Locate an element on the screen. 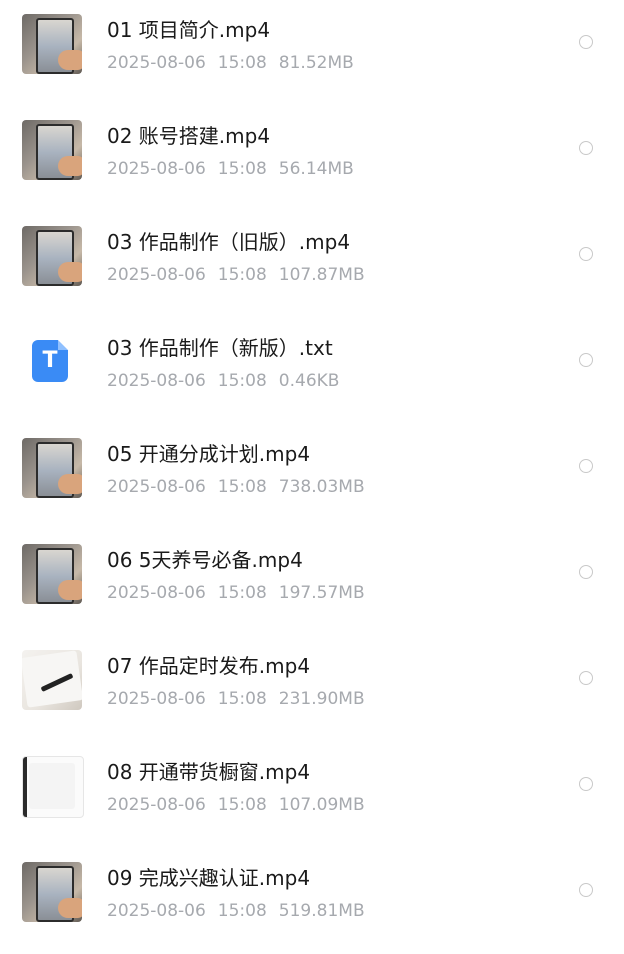 The width and height of the screenshot is (624, 954). file-name: 08 开通带货橱窗.mp4 is located at coordinates (209, 772).